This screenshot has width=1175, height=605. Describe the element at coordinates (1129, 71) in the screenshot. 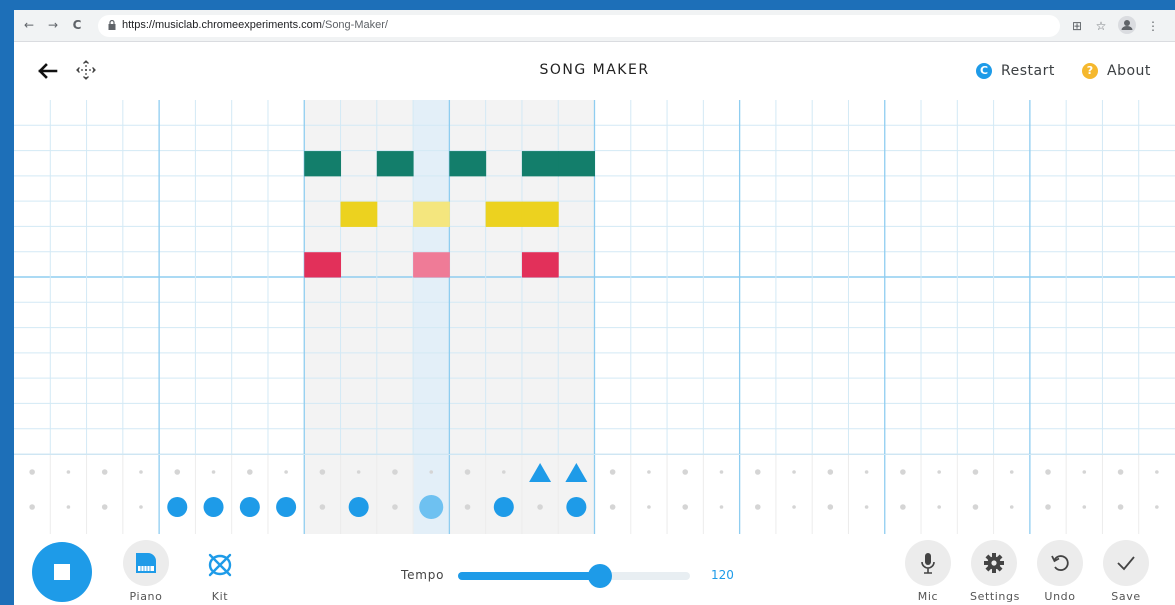

I see `about-label: About` at that location.